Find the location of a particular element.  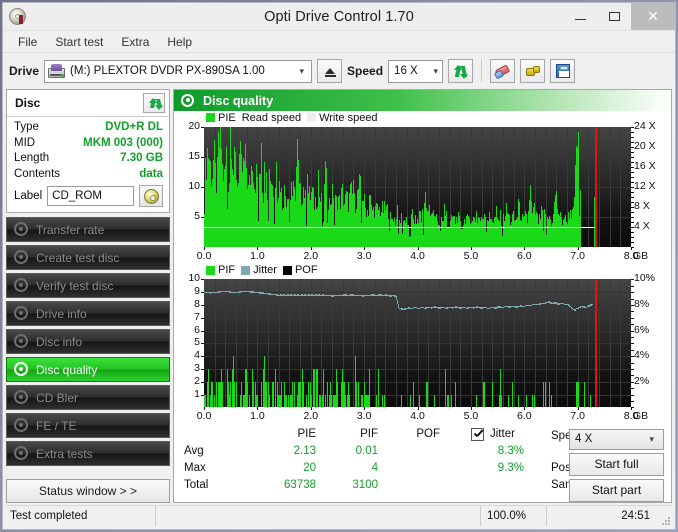

disc-quality-icon is located at coordinates (188, 100).